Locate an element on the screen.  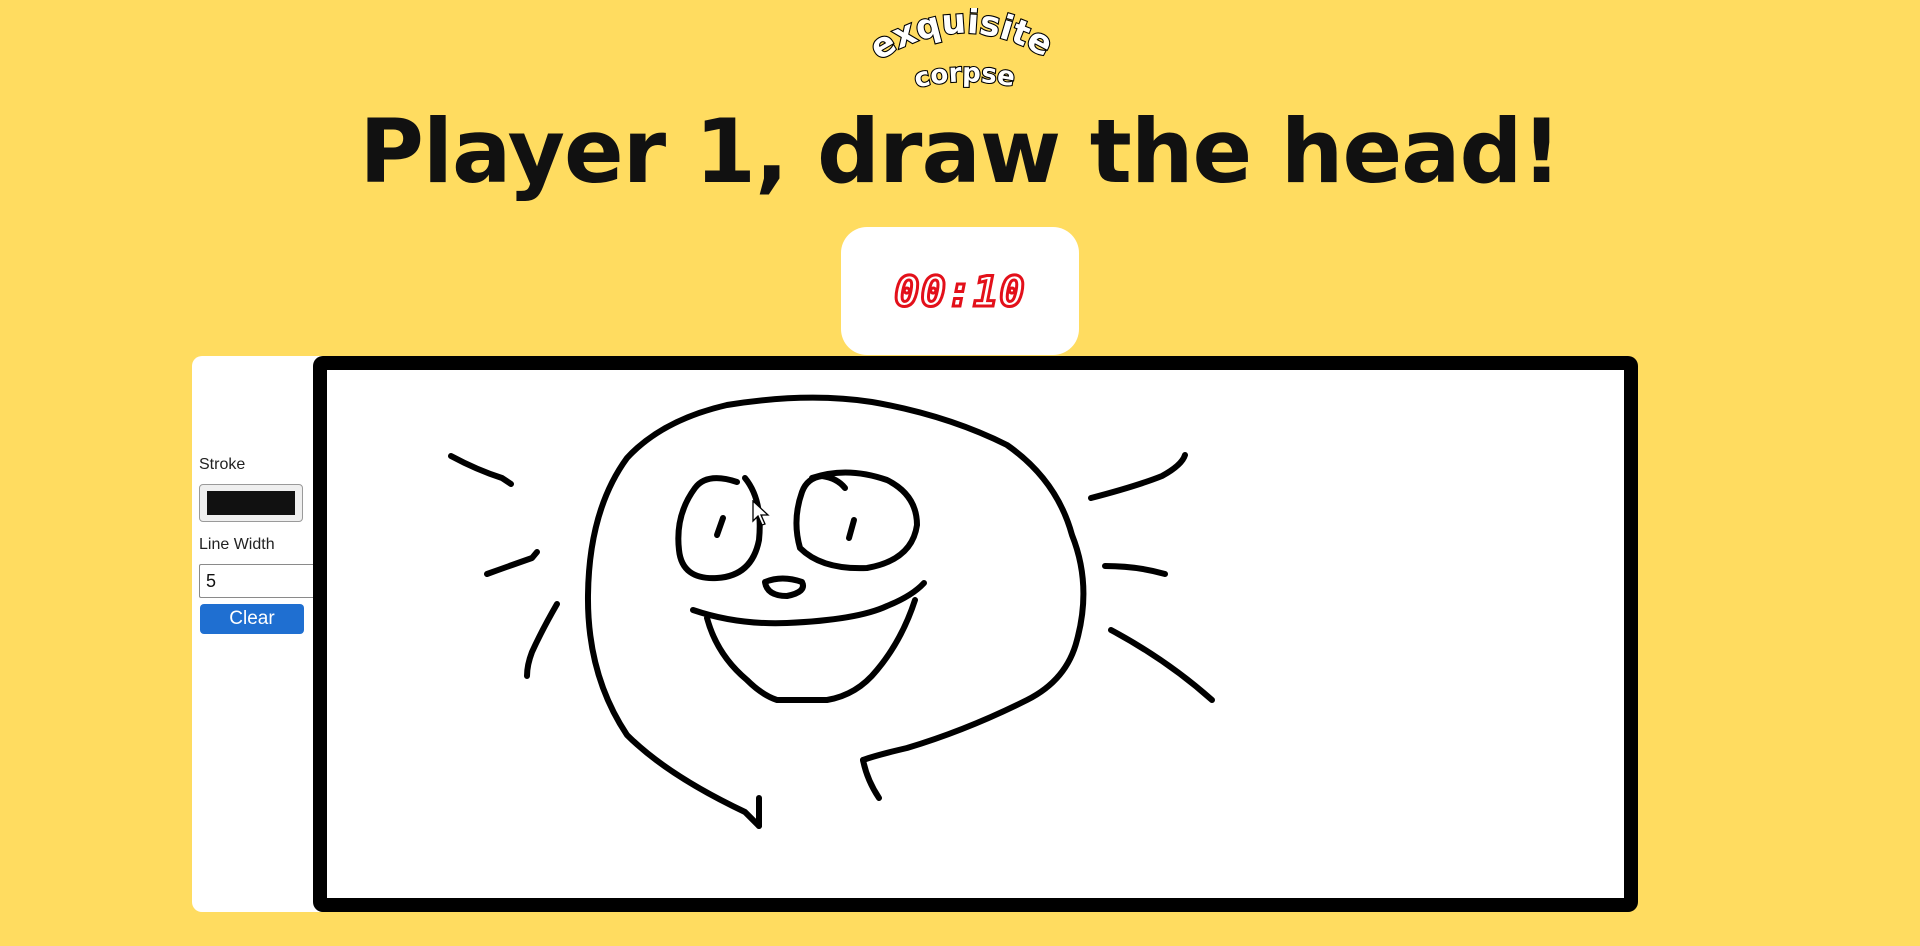
mouse-cursor-icon is located at coordinates (761, 513).